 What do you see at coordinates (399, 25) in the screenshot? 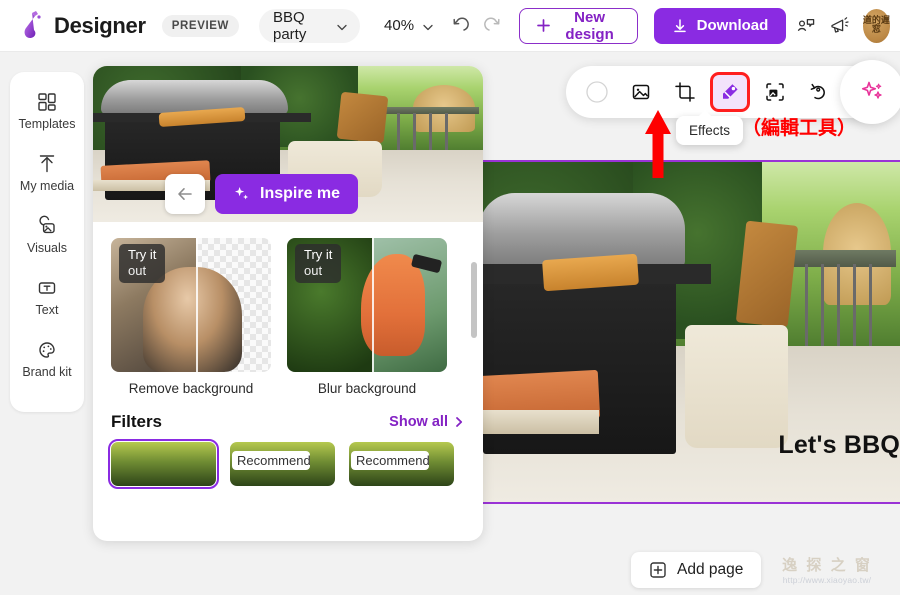
I see `zoom-level-label: 40%` at bounding box center [399, 25].